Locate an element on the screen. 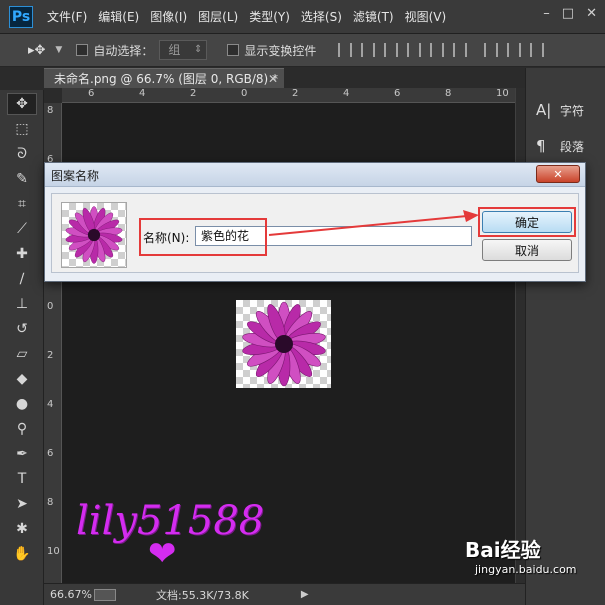 This screenshot has height=605, width=605. ruler-top-tick: 8 is located at coordinates (448, 93).